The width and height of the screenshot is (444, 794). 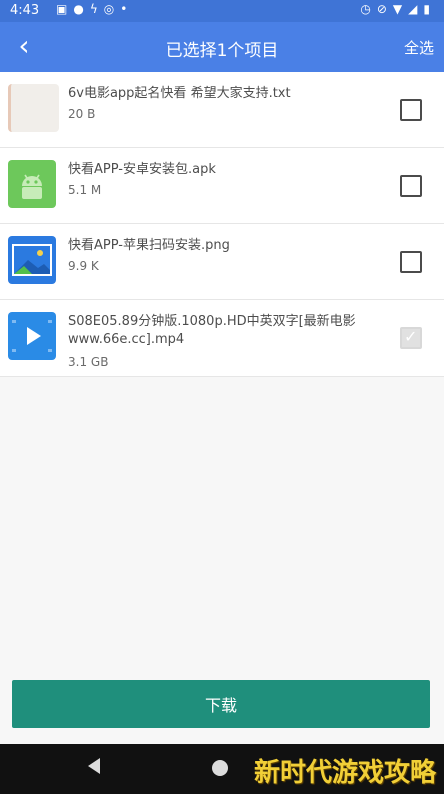 What do you see at coordinates (222, 110) in the screenshot?
I see `file-row-txt: 6v电影app起名快看 希望大家支持.txt 20 B` at bounding box center [222, 110].